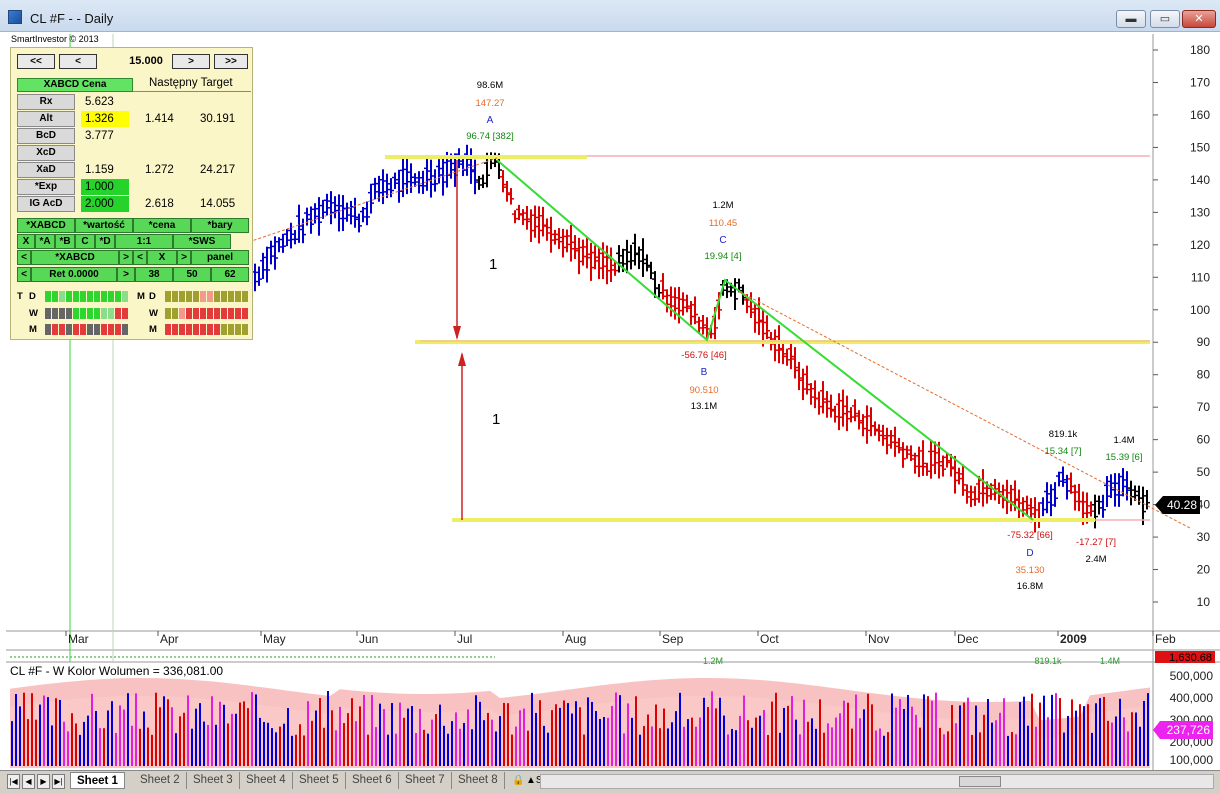  What do you see at coordinates (46, 204) in the screenshot?
I see `row-label: IG AcD` at bounding box center [46, 204].